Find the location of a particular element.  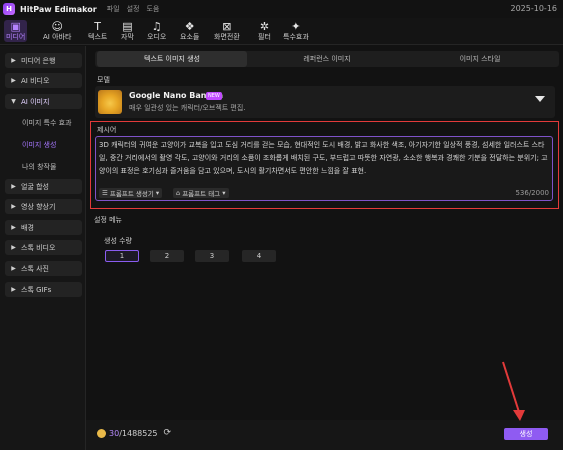

tab-text-to-image: 텍스트 이미지 생성 is located at coordinates (172, 59).